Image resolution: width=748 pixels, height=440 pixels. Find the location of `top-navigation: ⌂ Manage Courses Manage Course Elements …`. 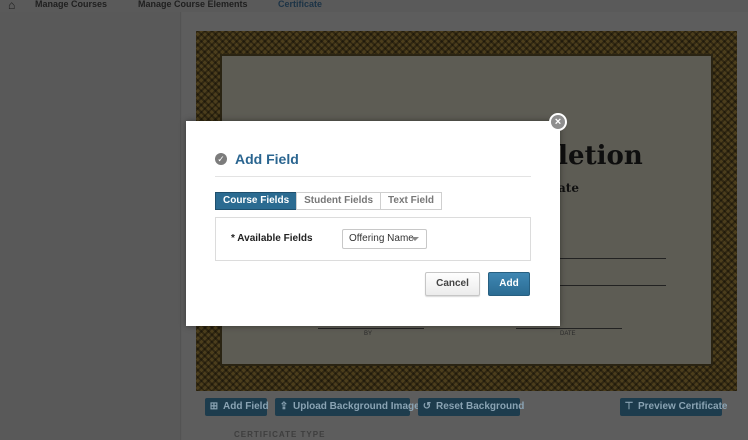

top-navigation: ⌂ Manage Courses Manage Course Elements … is located at coordinates (374, 6).